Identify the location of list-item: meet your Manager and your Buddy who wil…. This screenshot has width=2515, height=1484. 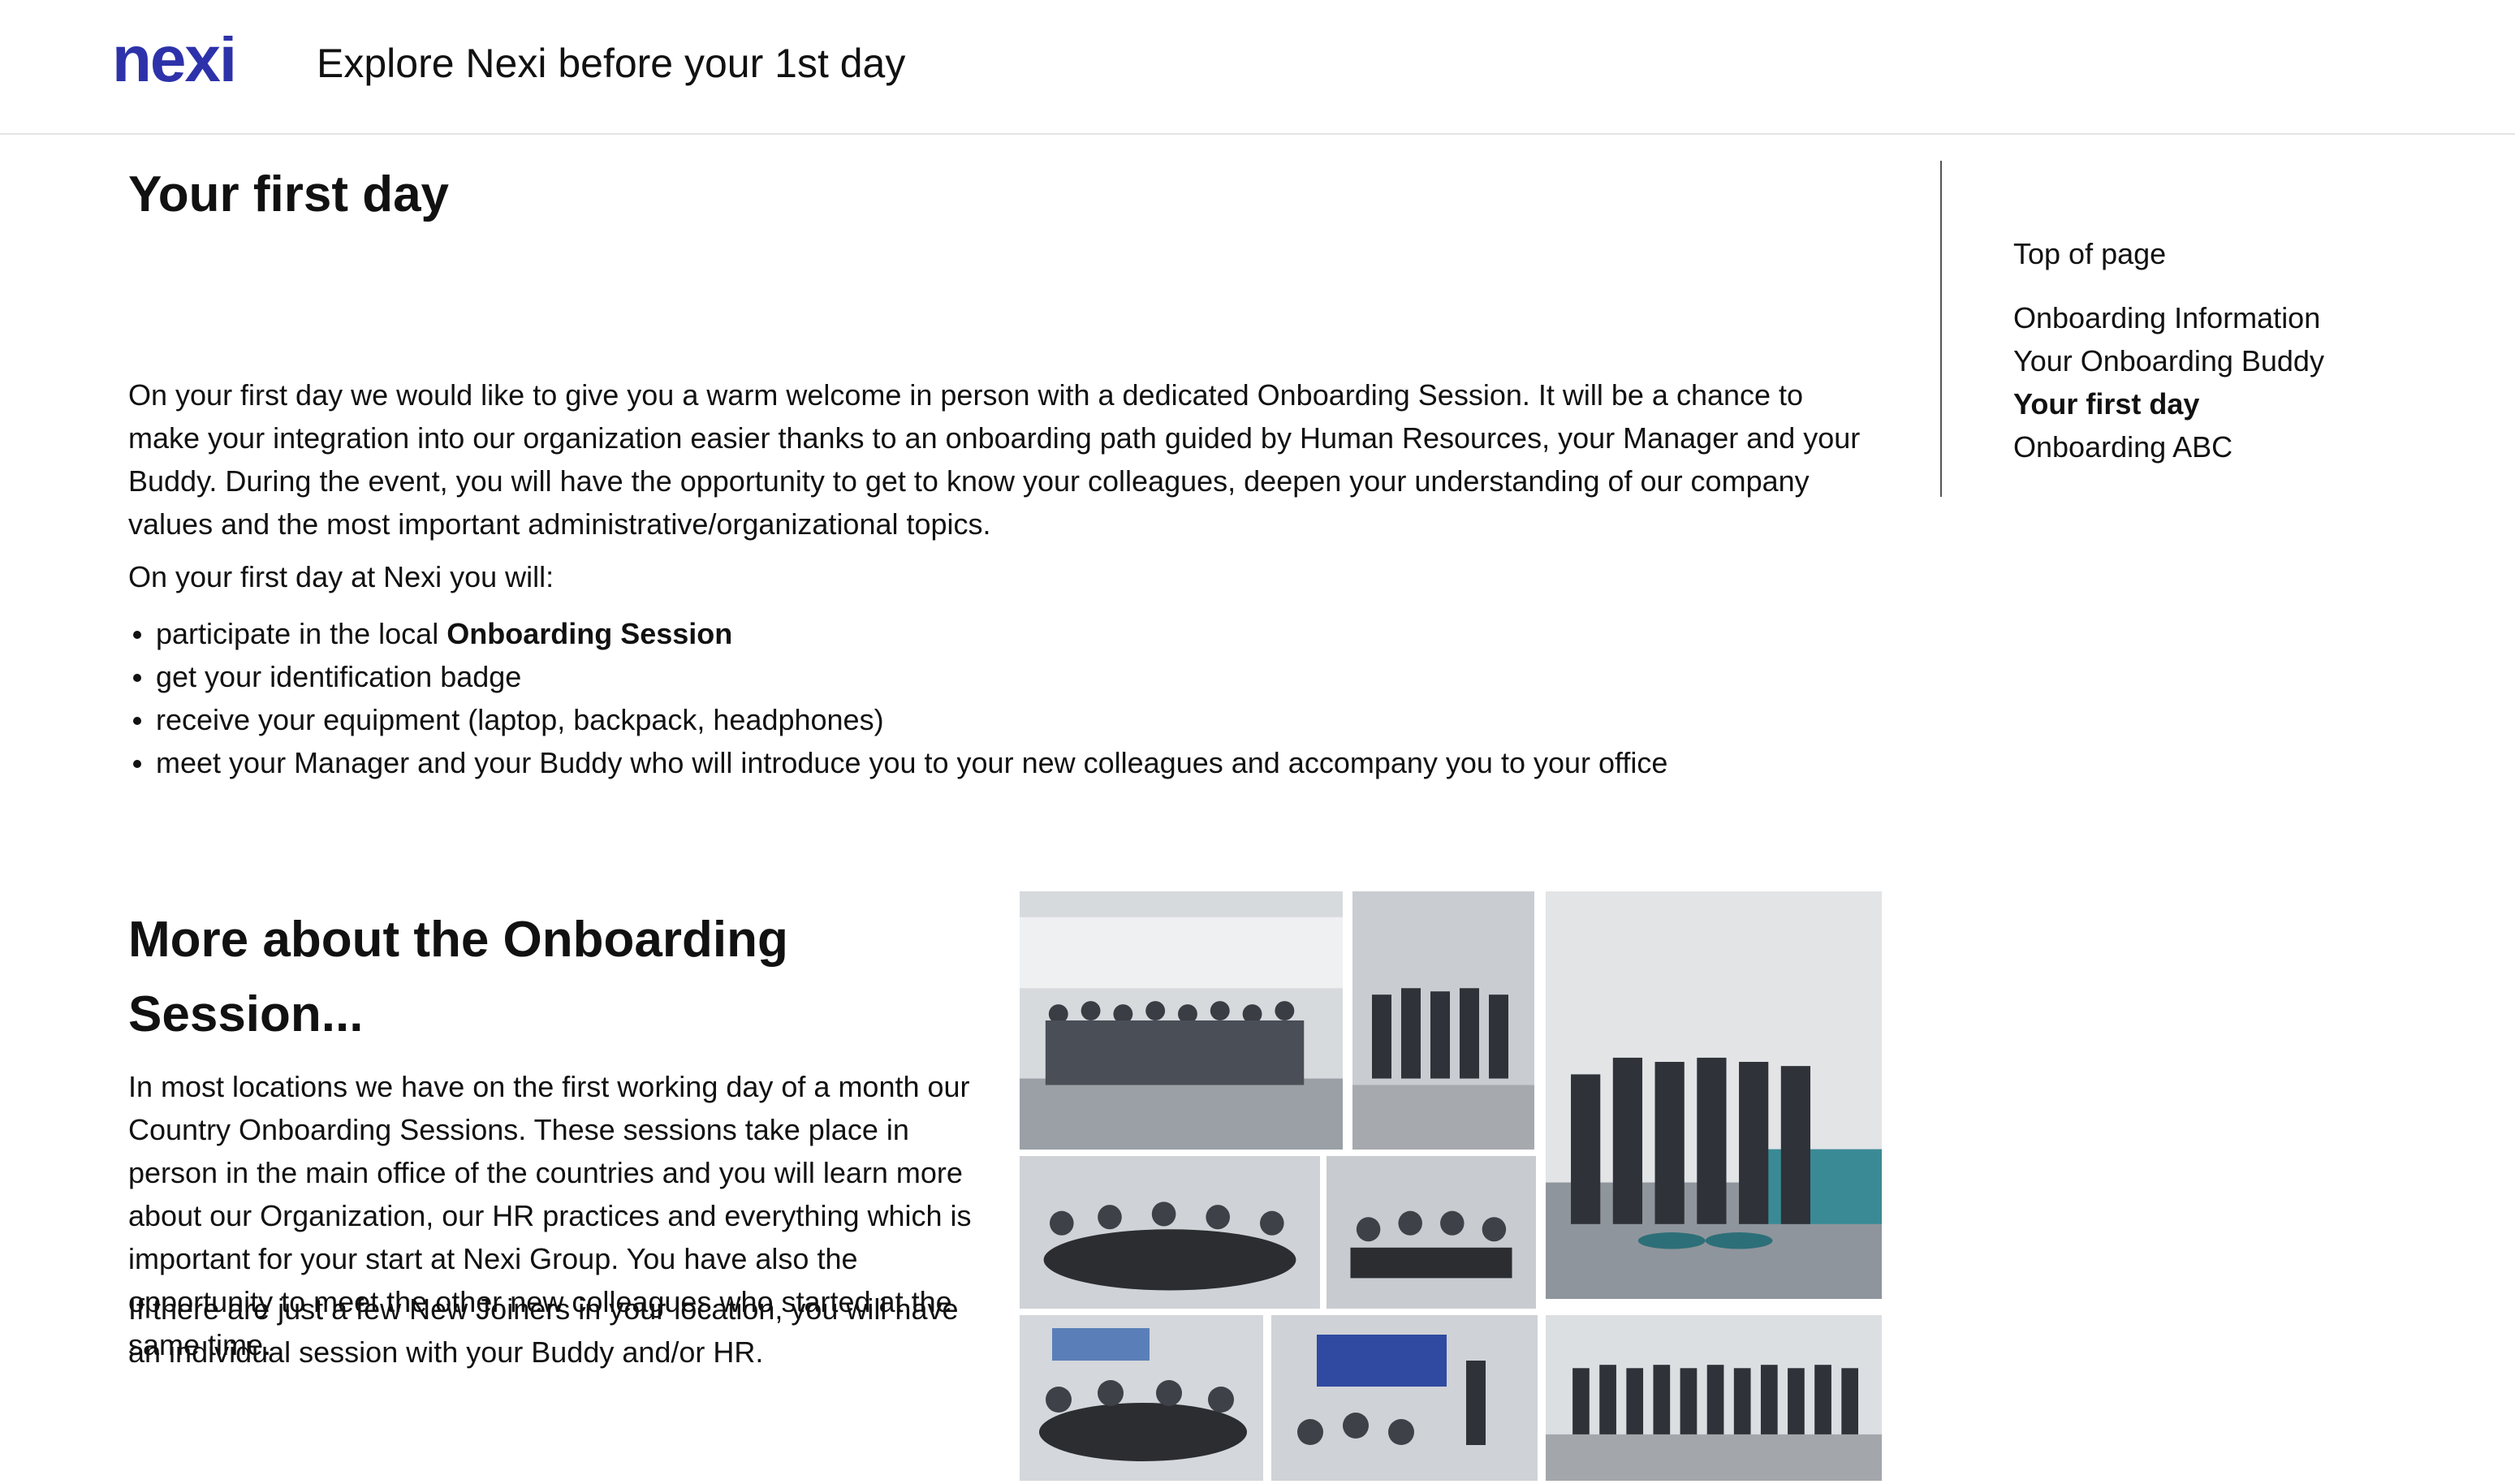
(897, 762).